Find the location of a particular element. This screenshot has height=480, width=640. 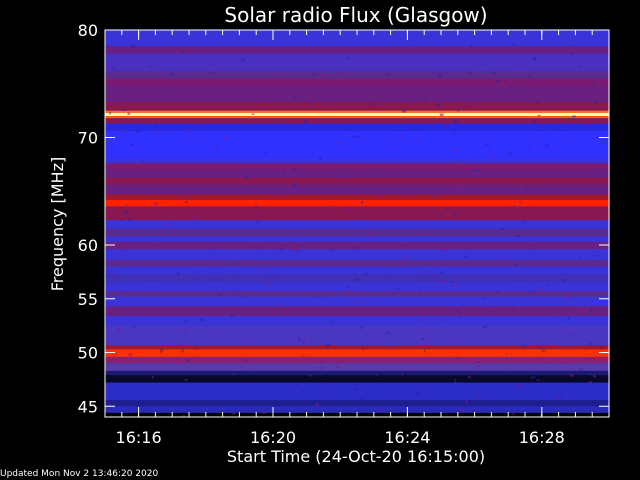

x-tick-label-2: 16:24 is located at coordinates (407, 437).